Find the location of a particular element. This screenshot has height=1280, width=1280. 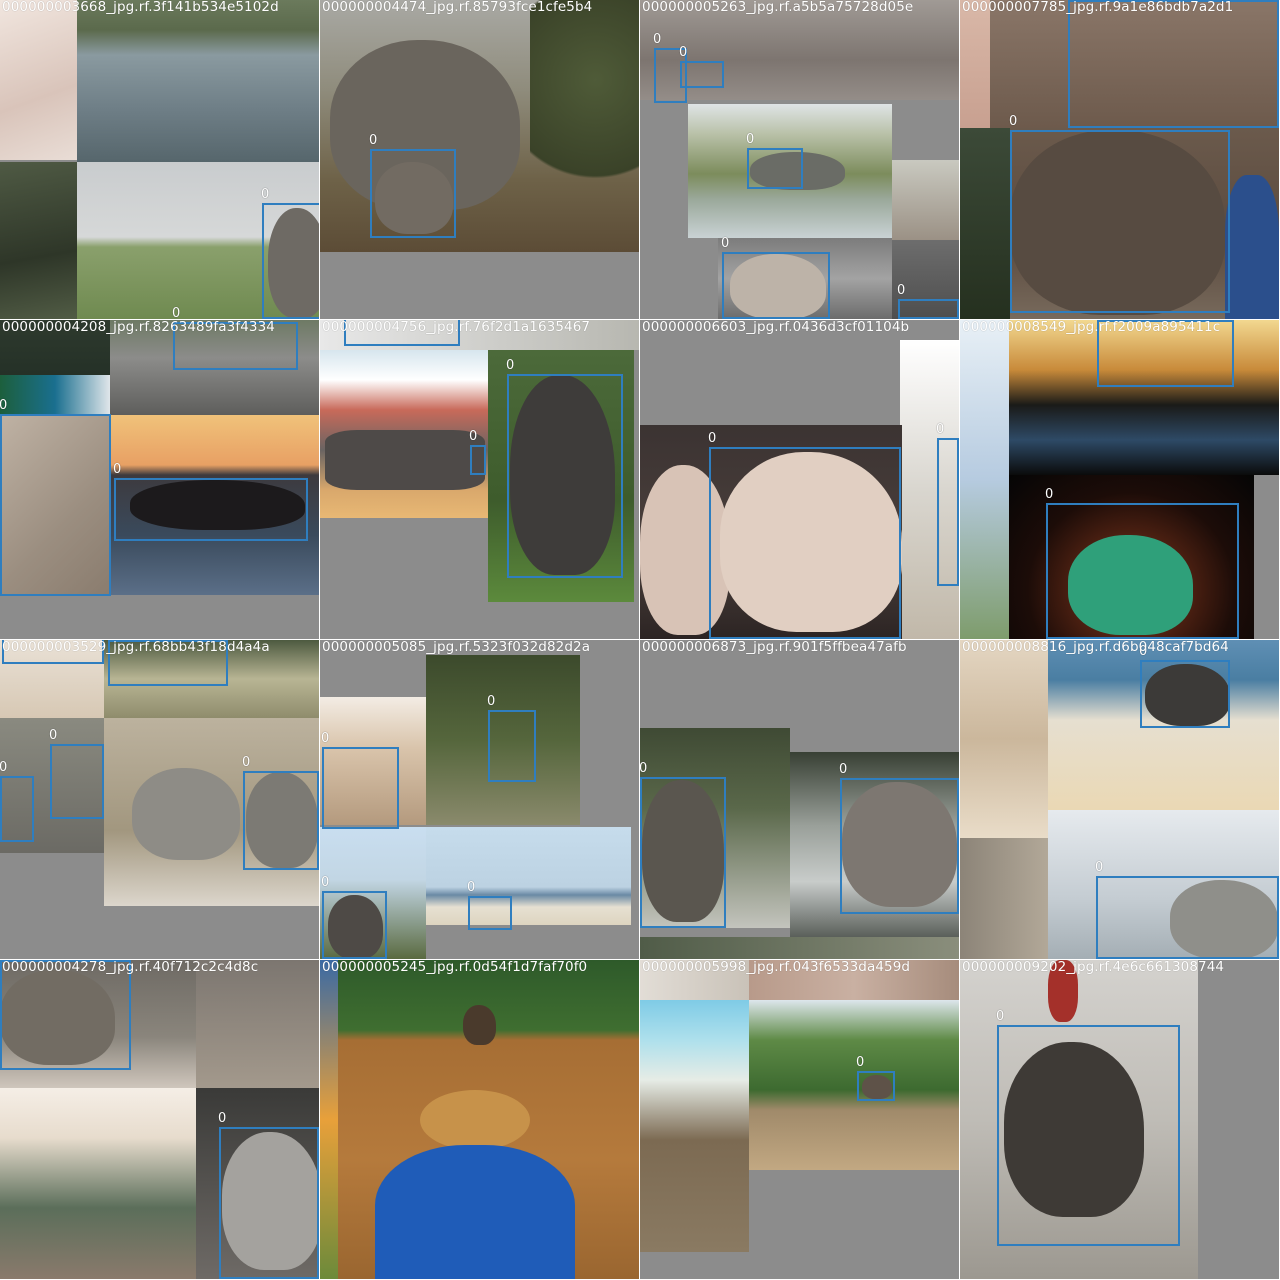

mosaic-tile: 0 0 000000006603_jpg.rf.0436d3cf01104b is located at coordinates (799, 479).